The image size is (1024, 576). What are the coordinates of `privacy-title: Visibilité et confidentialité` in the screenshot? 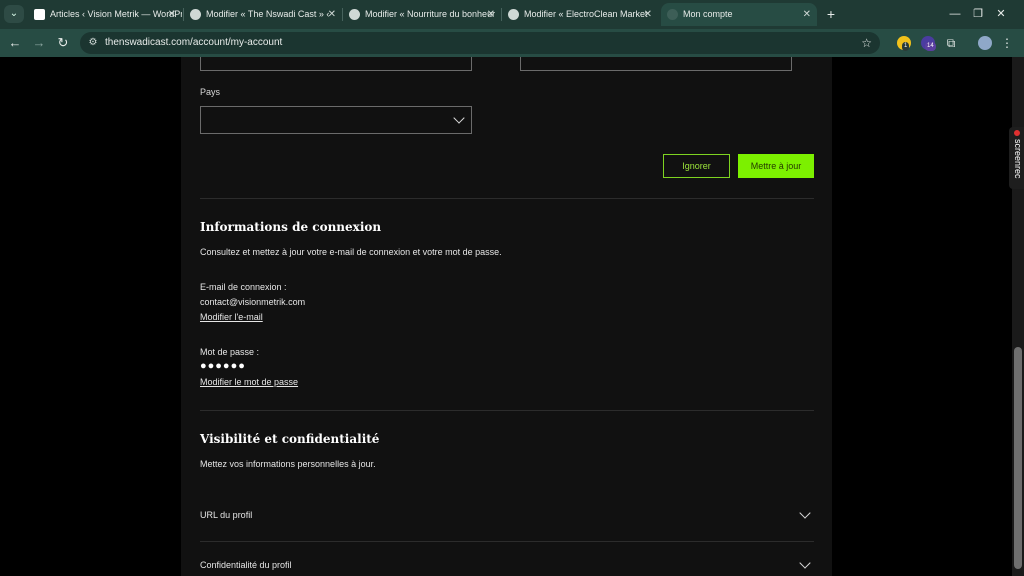 It's located at (290, 439).